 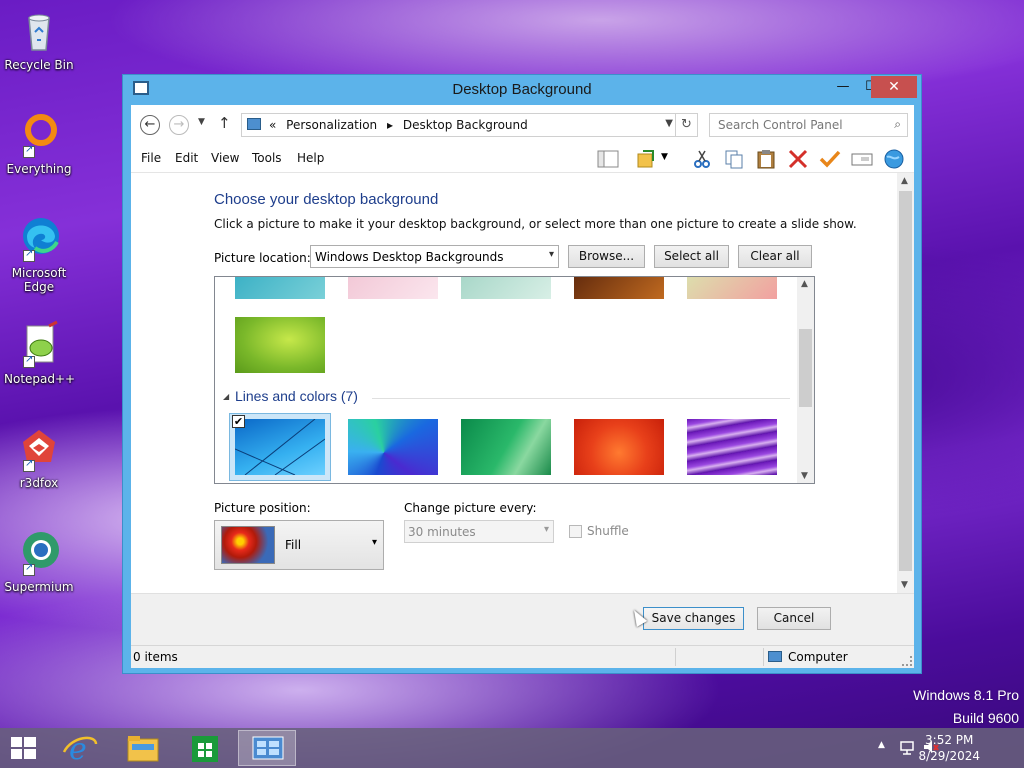 I want to click on save-changes-button: Save changes, so click(x=693, y=618).